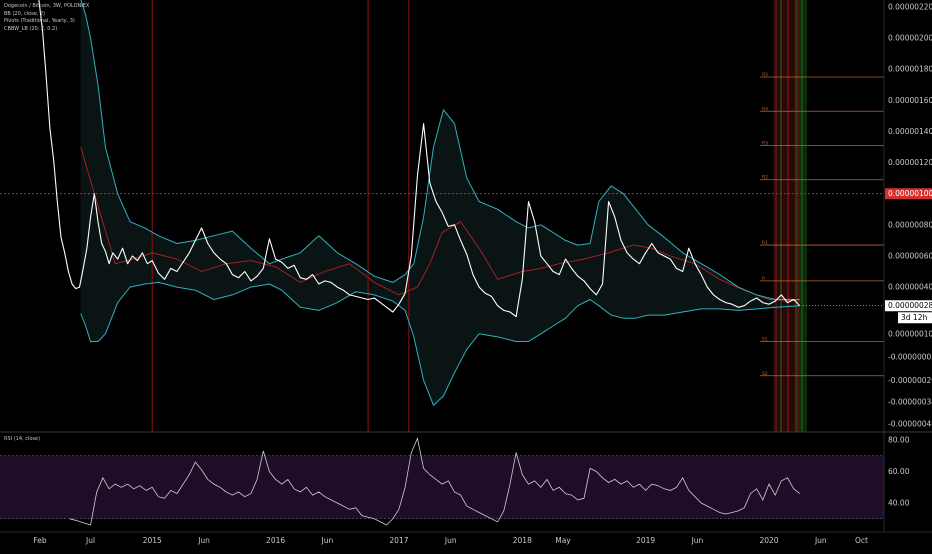 The height and width of the screenshot is (554, 932). Describe the element at coordinates (910, 69) in the screenshot. I see `price-tick-label: 0.00000180` at that location.